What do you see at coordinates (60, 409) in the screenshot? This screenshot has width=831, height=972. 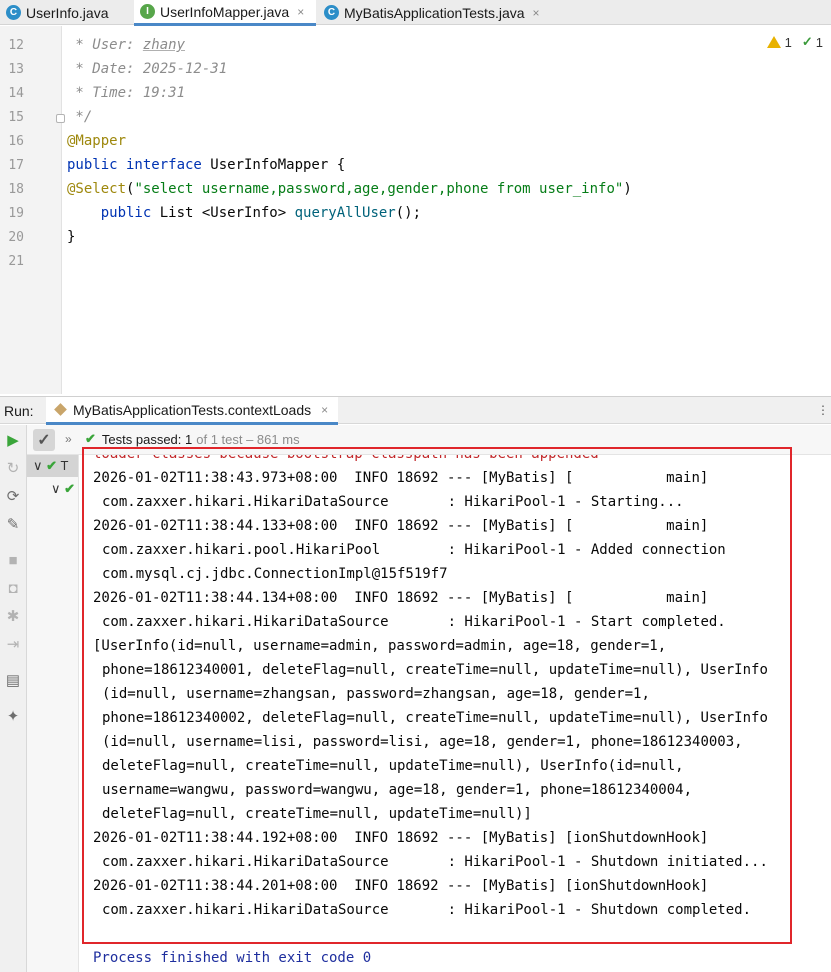 I see `test-config-icon` at bounding box center [60, 409].